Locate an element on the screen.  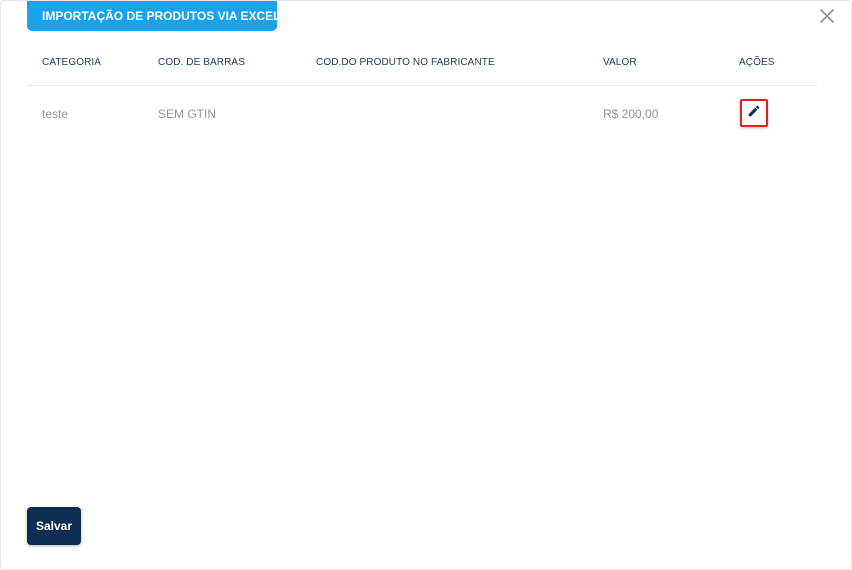
edit-row-button is located at coordinates (754, 113).